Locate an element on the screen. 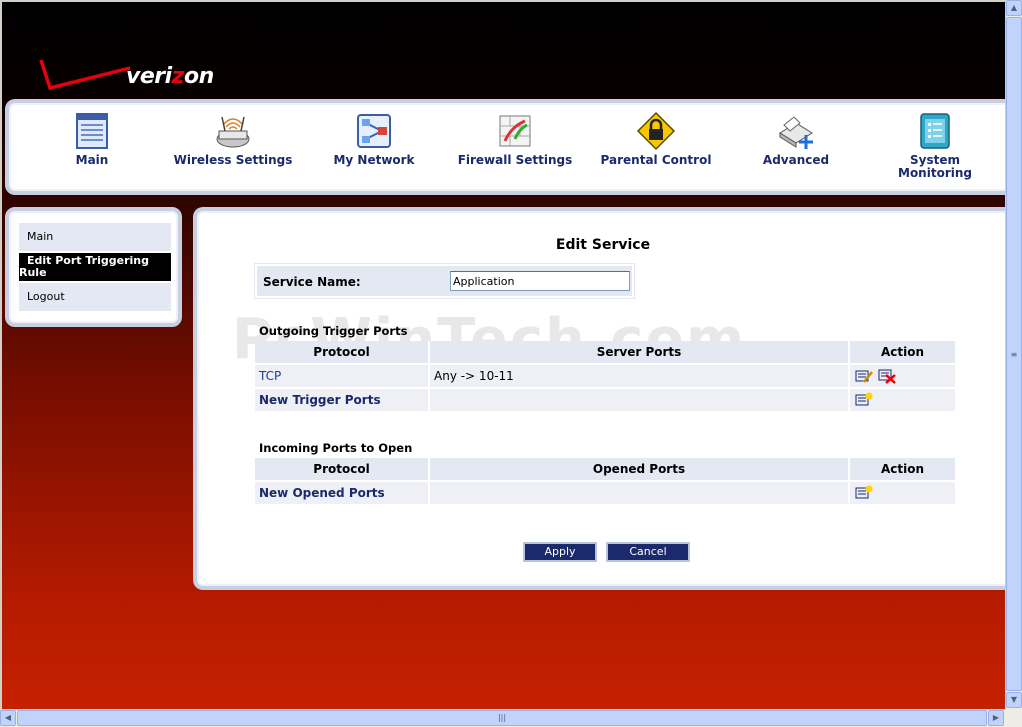 The width and height of the screenshot is (1022, 727). verizon-checkmark-icon is located at coordinates (85, 75).